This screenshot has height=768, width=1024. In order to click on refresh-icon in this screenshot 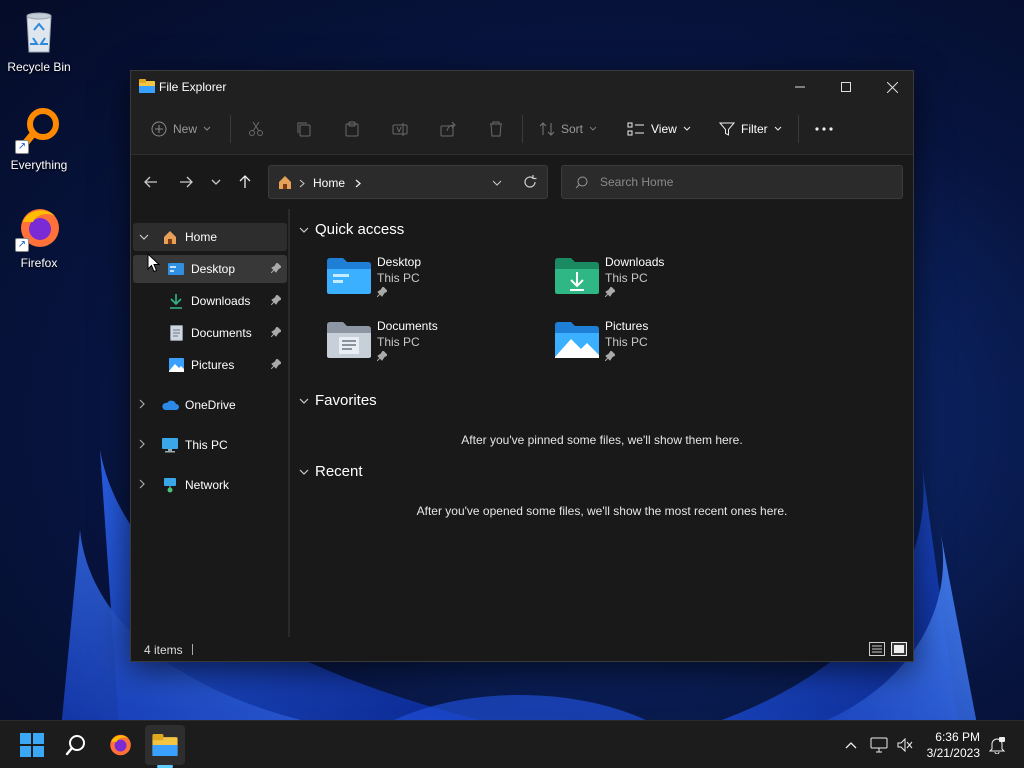, I will do `click(530, 182)`.